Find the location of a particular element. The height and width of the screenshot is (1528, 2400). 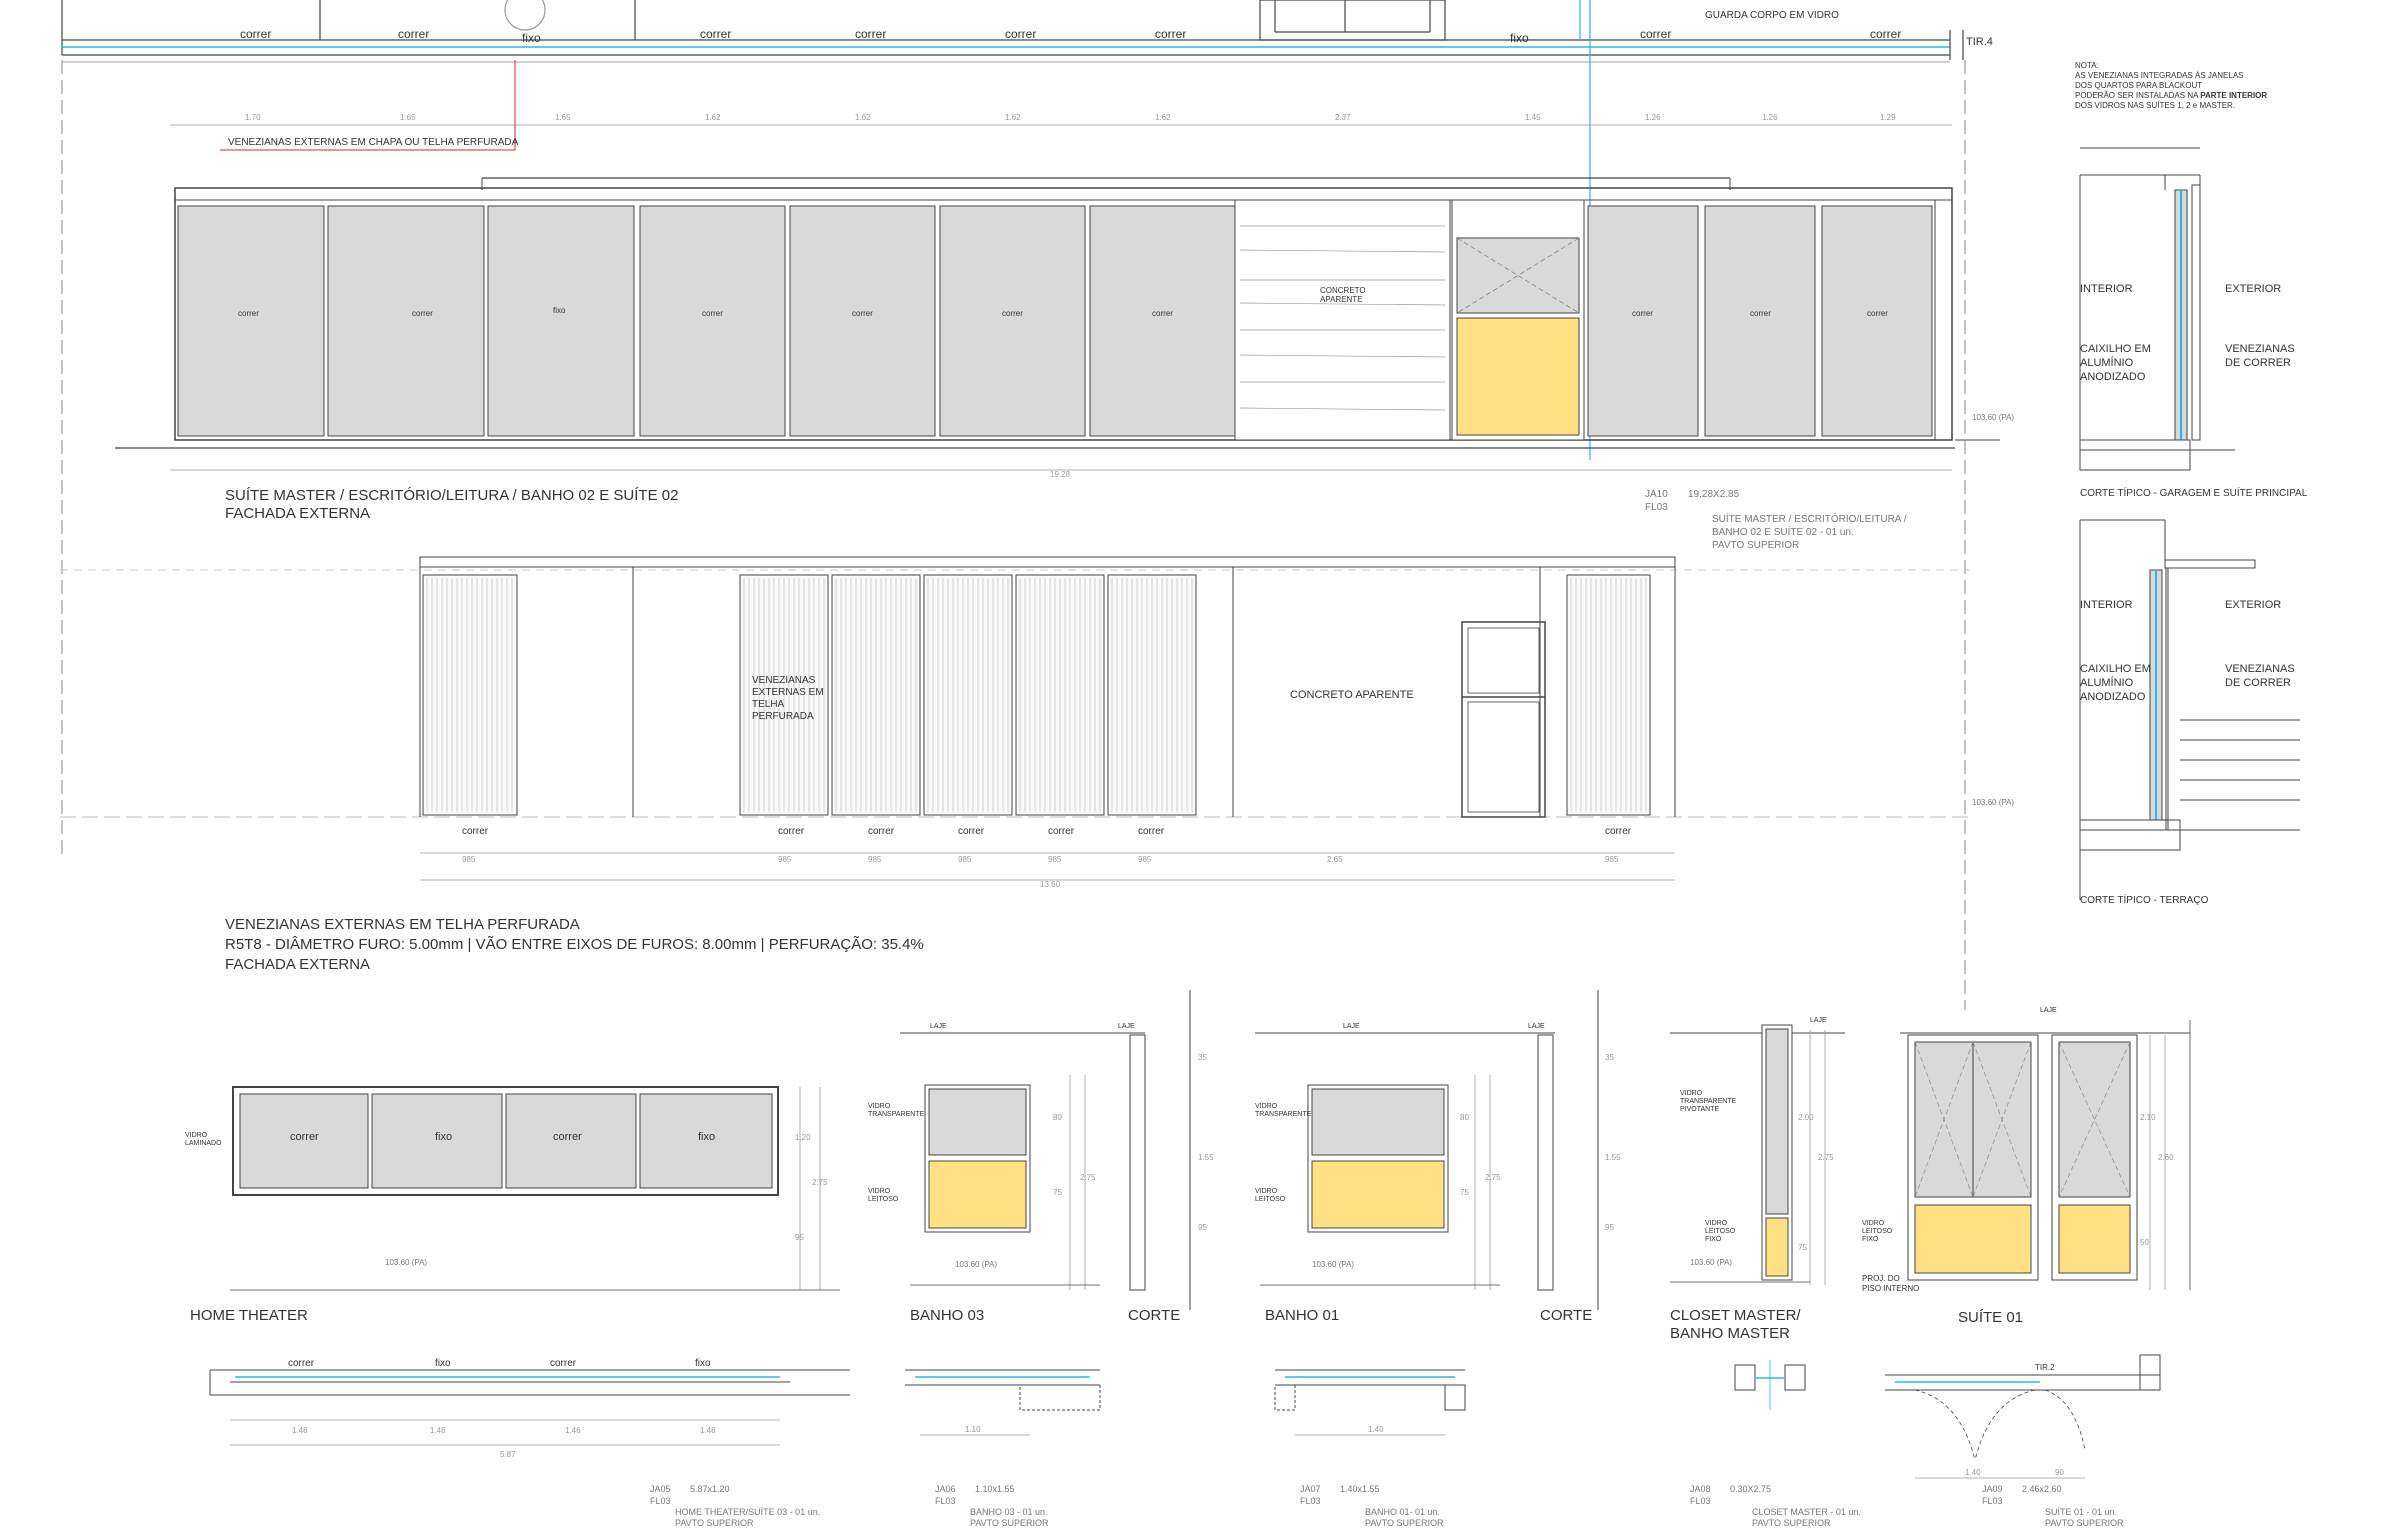

plan-dim: 1.10 is located at coordinates (973, 1429).